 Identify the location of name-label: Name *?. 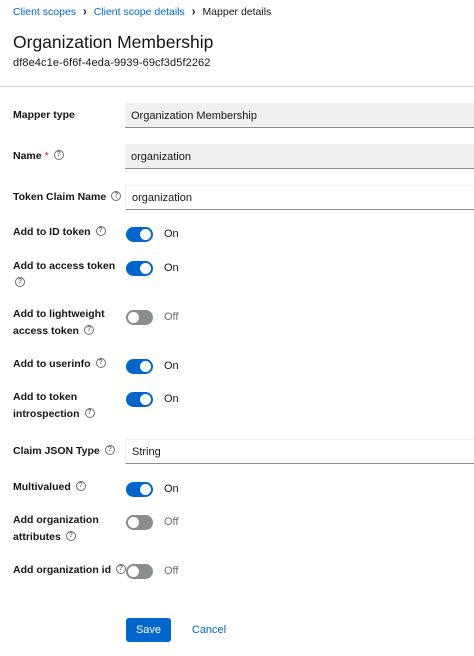
(38, 156).